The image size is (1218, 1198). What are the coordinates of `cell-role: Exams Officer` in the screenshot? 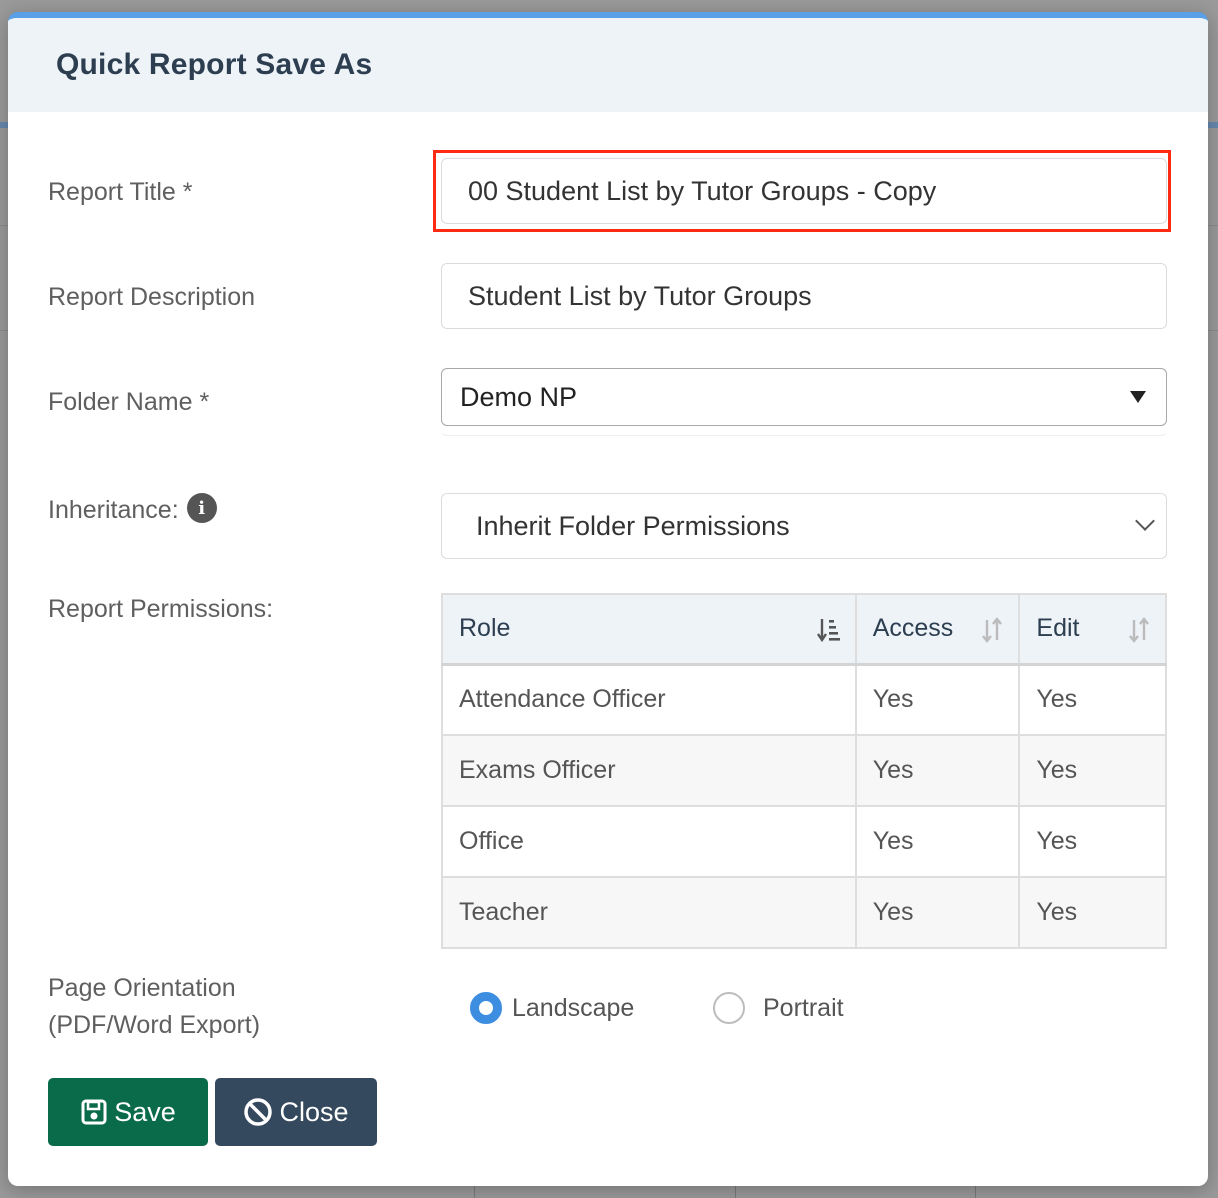 It's located at (649, 770).